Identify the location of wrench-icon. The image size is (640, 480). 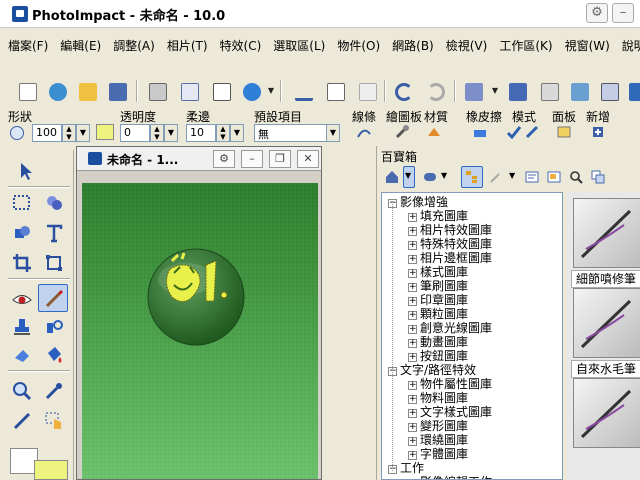
(402, 132).